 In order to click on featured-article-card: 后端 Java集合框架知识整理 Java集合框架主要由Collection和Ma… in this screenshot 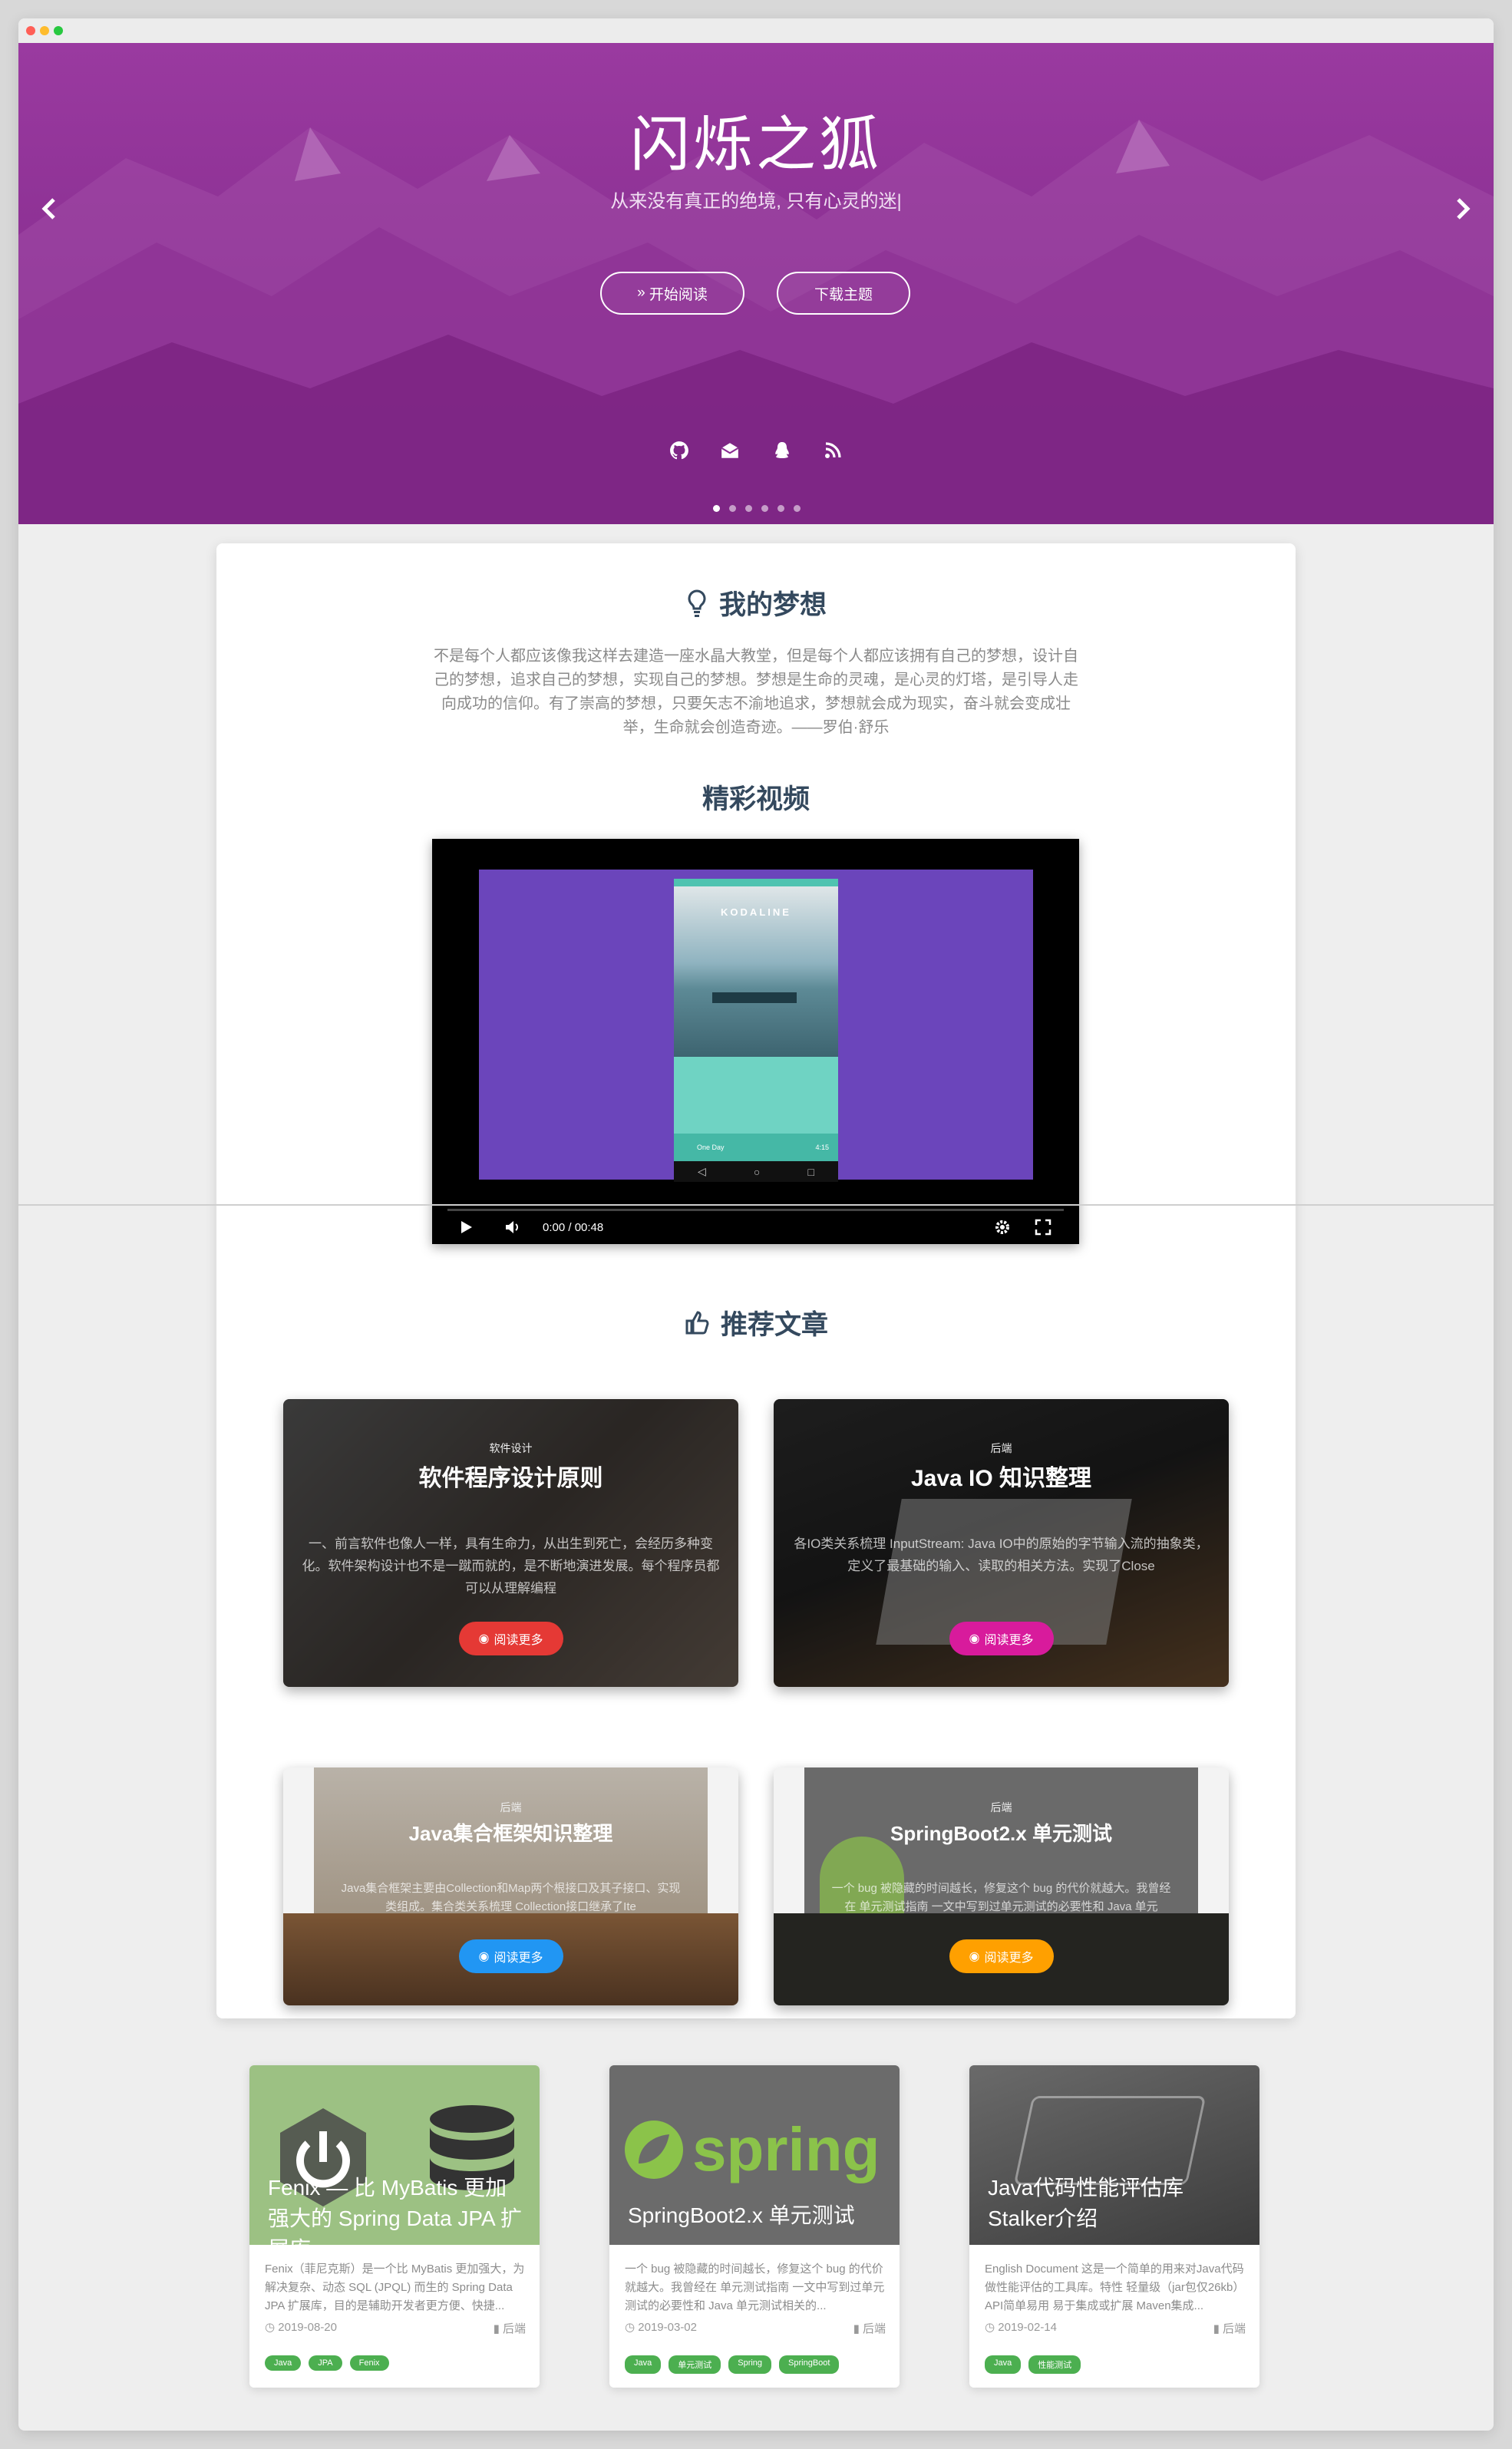, I will do `click(511, 1886)`.